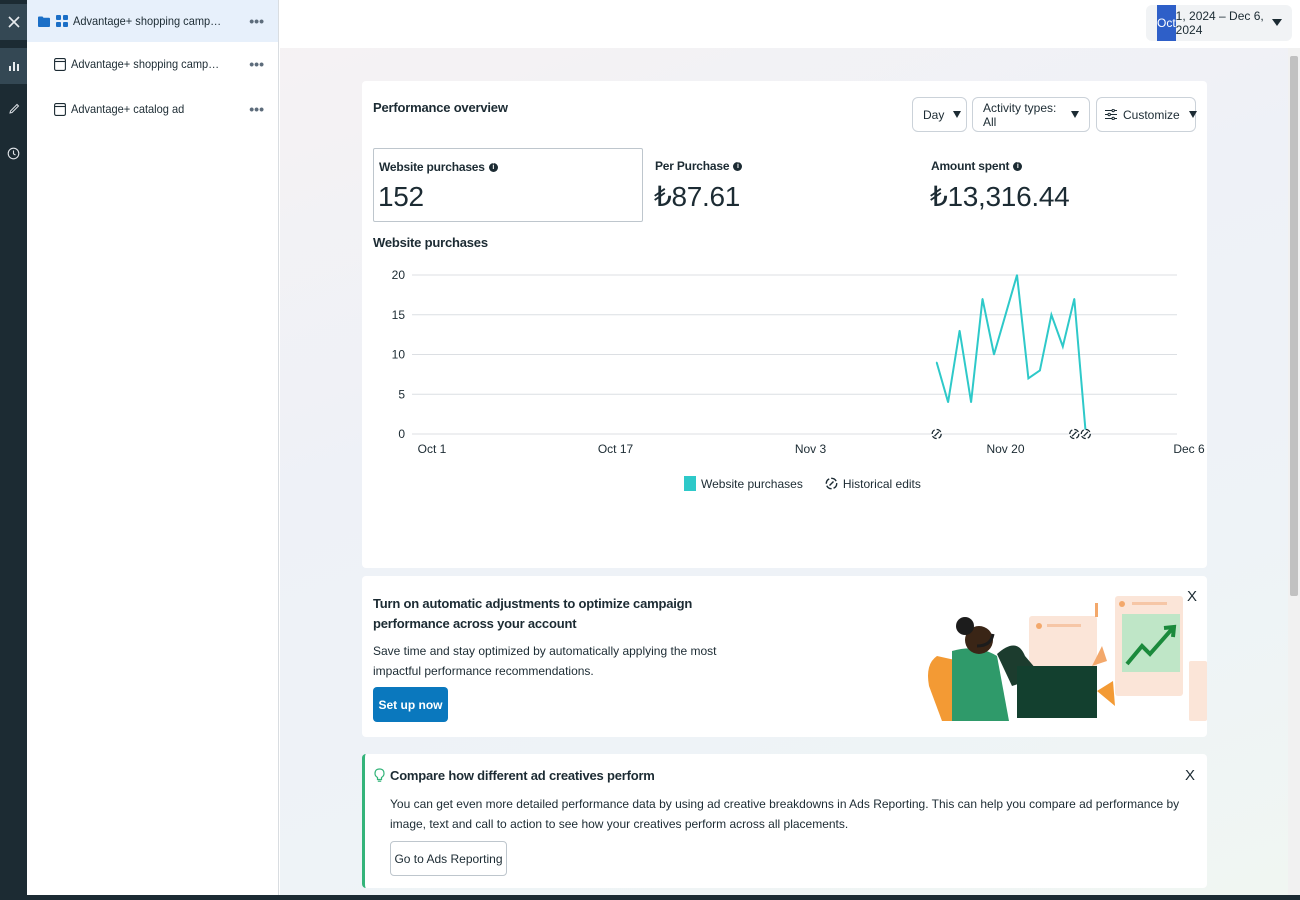  Describe the element at coordinates (60, 109) in the screenshot. I see `ad-icon` at that location.